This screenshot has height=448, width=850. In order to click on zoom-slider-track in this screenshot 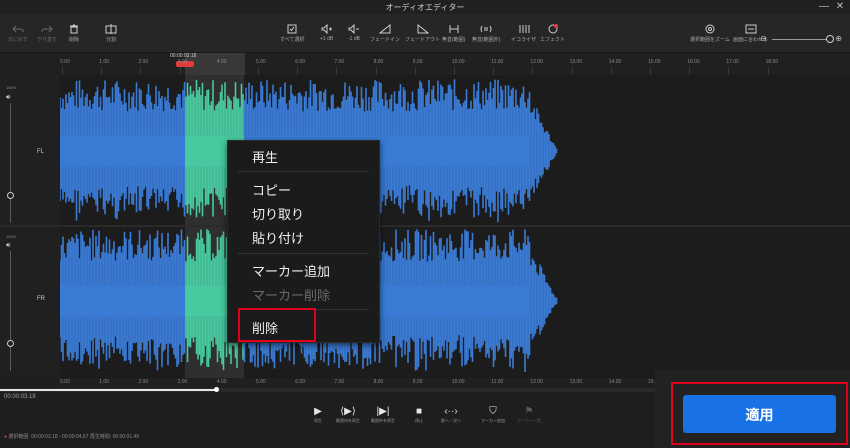, I will do `click(801, 39)`.